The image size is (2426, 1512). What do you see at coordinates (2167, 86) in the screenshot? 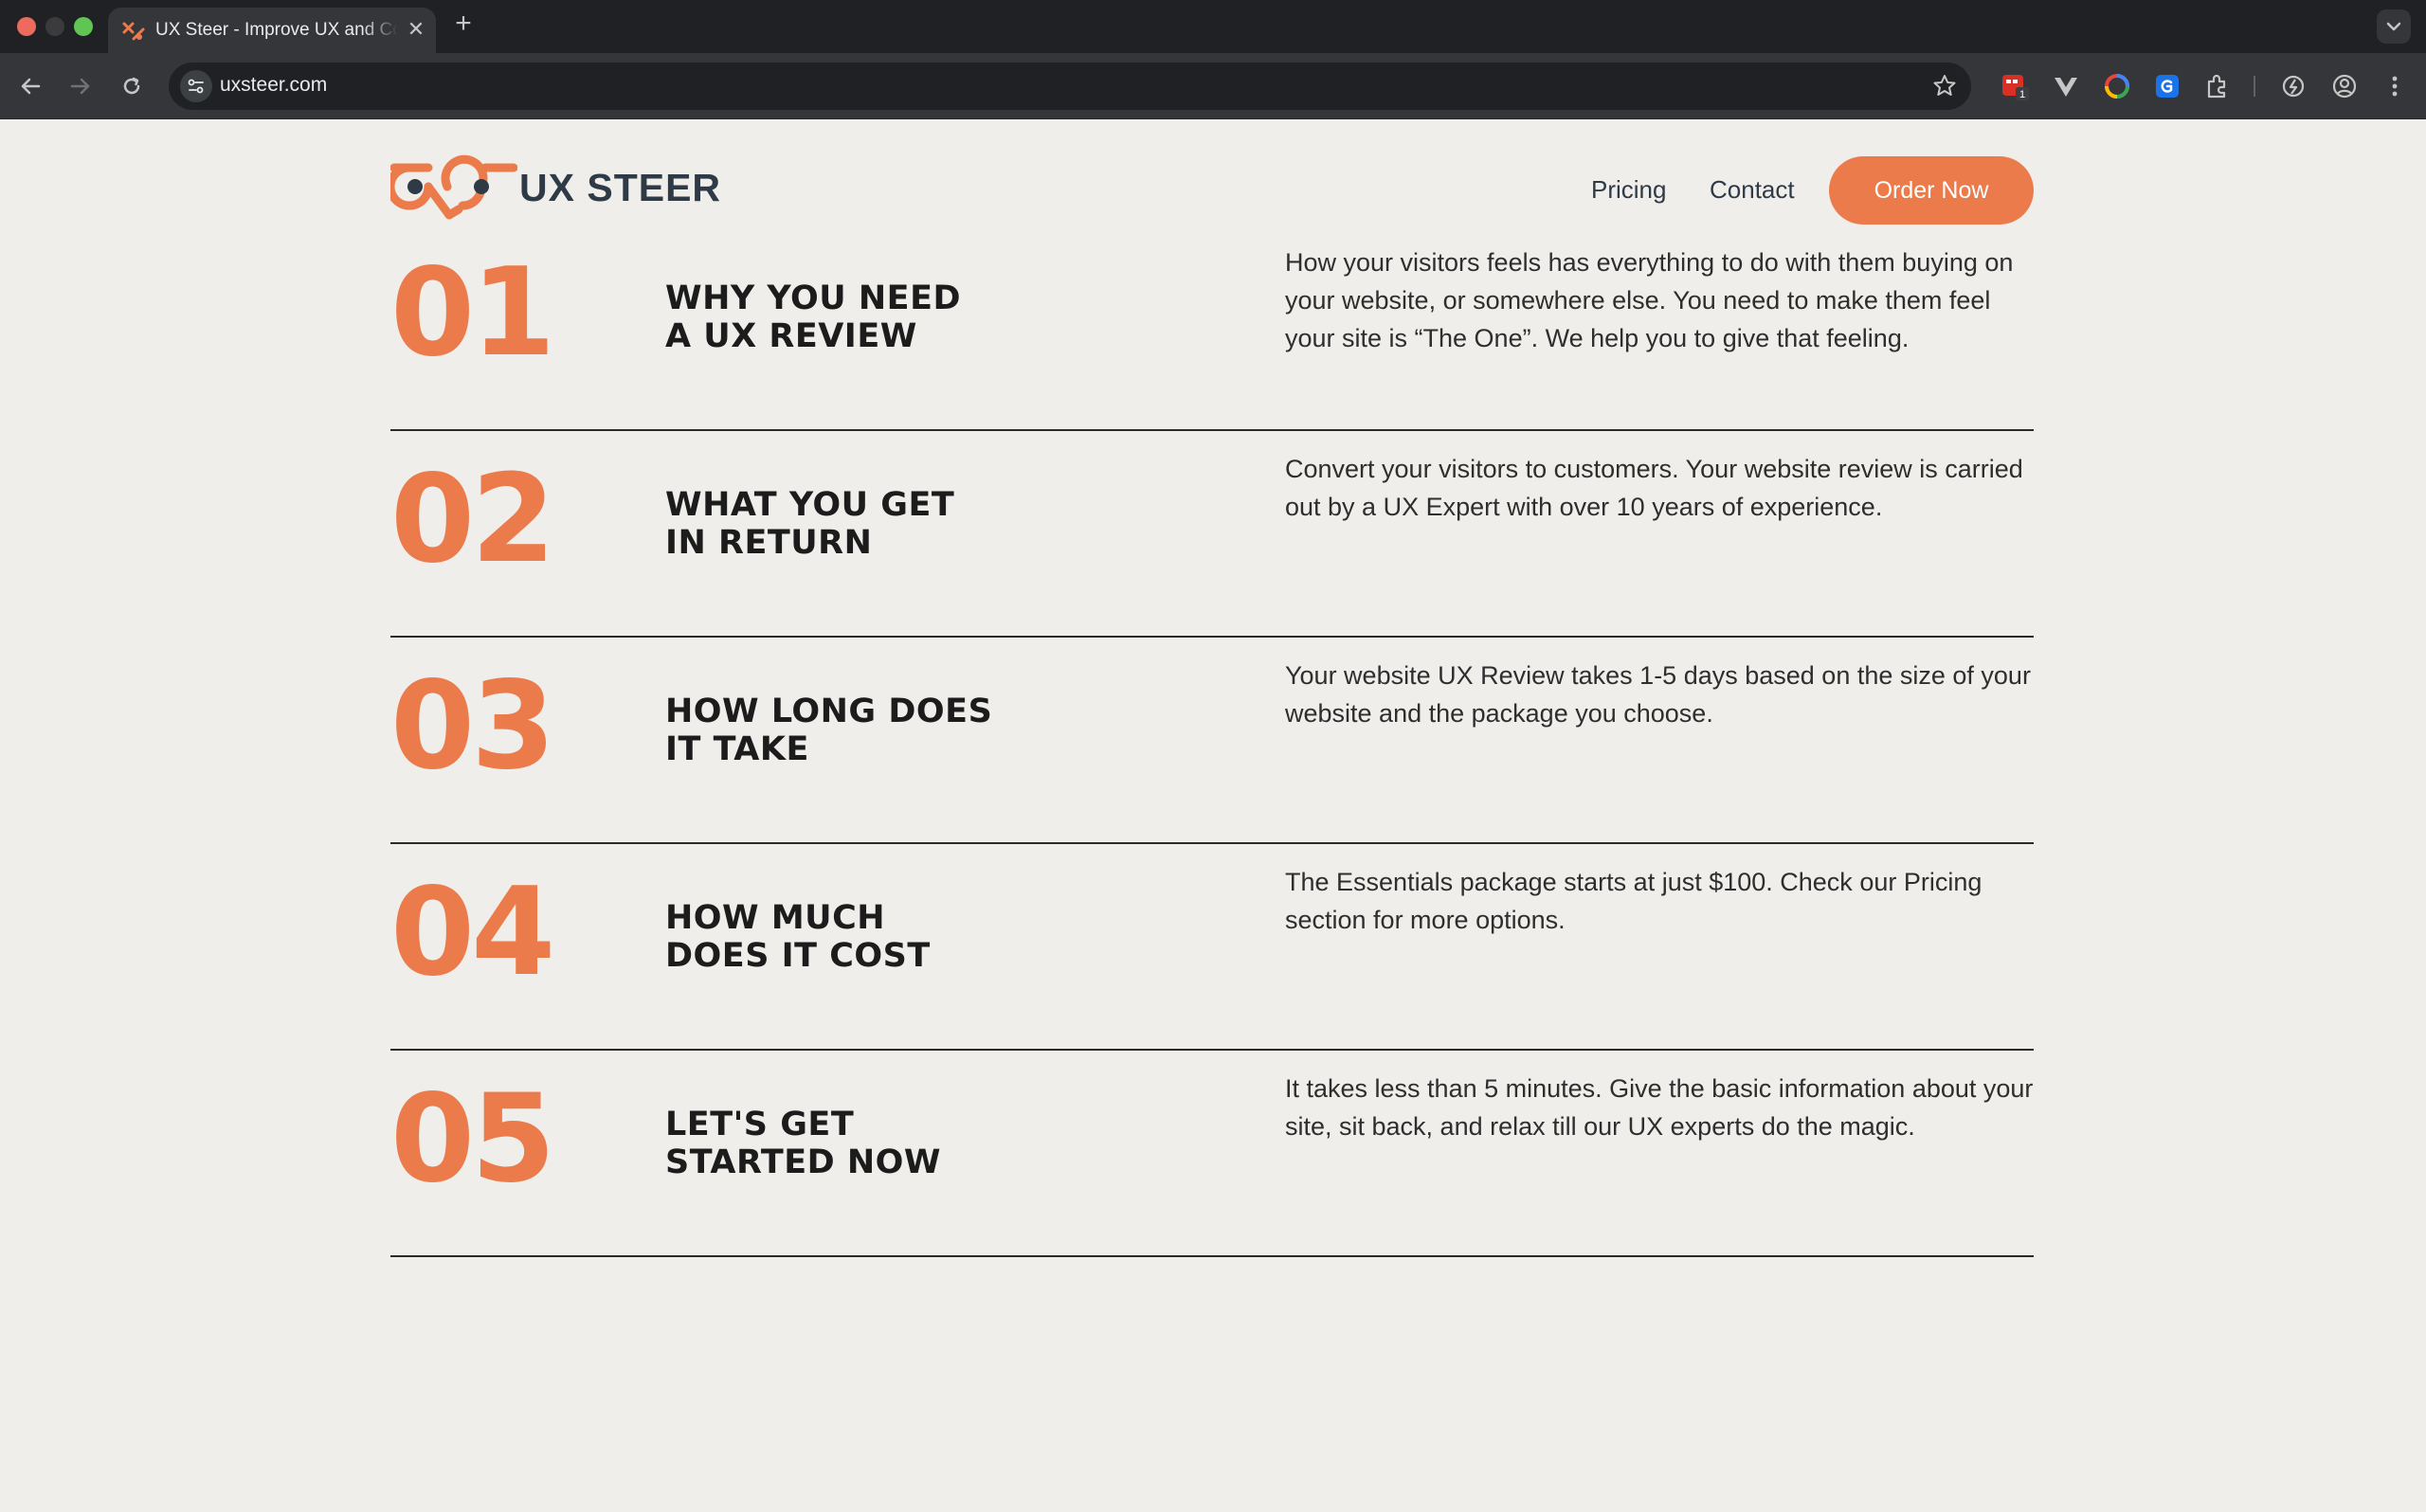
I see `extension-grammar-icon` at bounding box center [2167, 86].